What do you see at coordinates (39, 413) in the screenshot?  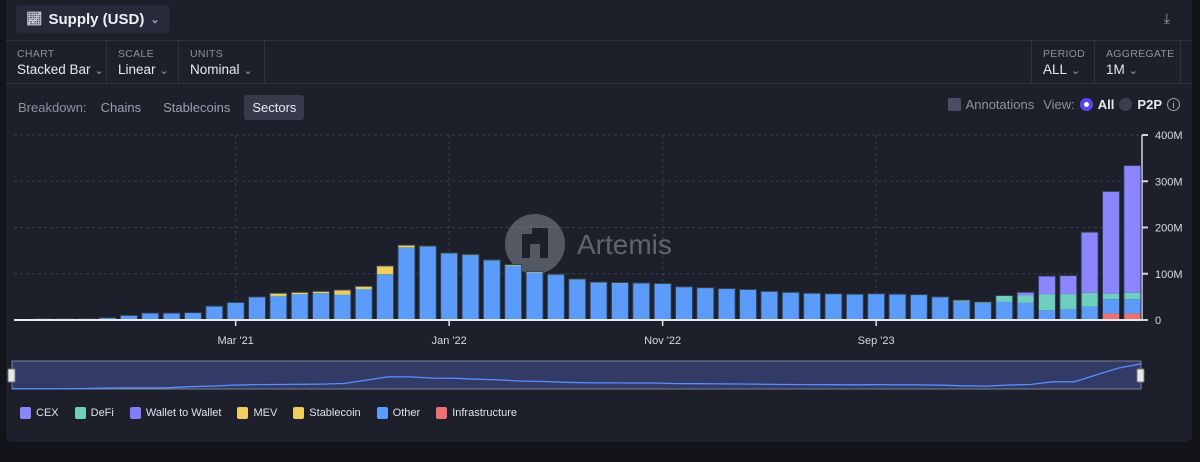 I see `legend-item-cex: CEX` at bounding box center [39, 413].